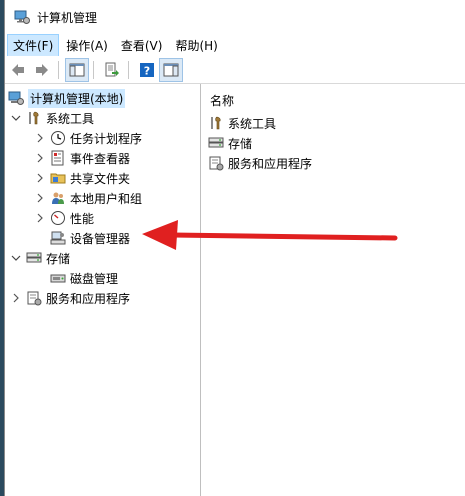 The image size is (465, 496). Describe the element at coordinates (235, 45) in the screenshot. I see `menu-bar: 文件(F) 操作(A) 查看(V) 帮助(H)` at that location.